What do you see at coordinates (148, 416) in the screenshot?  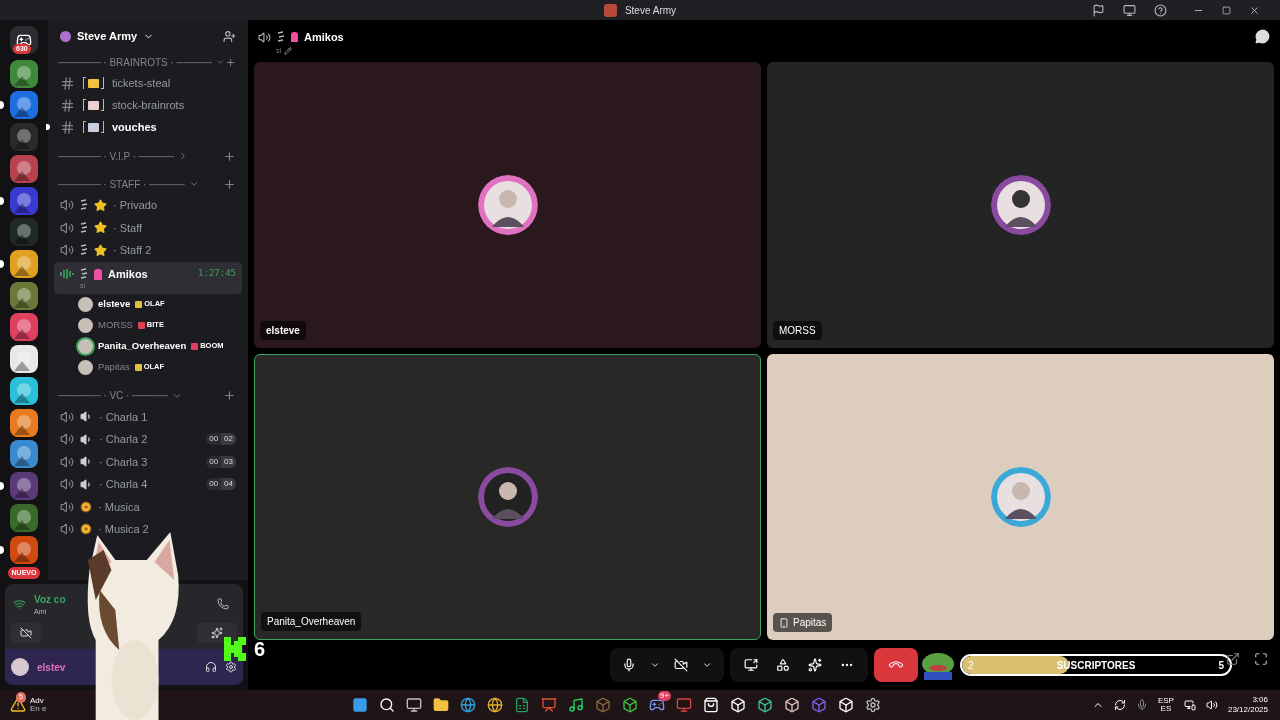 I see `voice-channel: · Charla 1` at bounding box center [148, 416].